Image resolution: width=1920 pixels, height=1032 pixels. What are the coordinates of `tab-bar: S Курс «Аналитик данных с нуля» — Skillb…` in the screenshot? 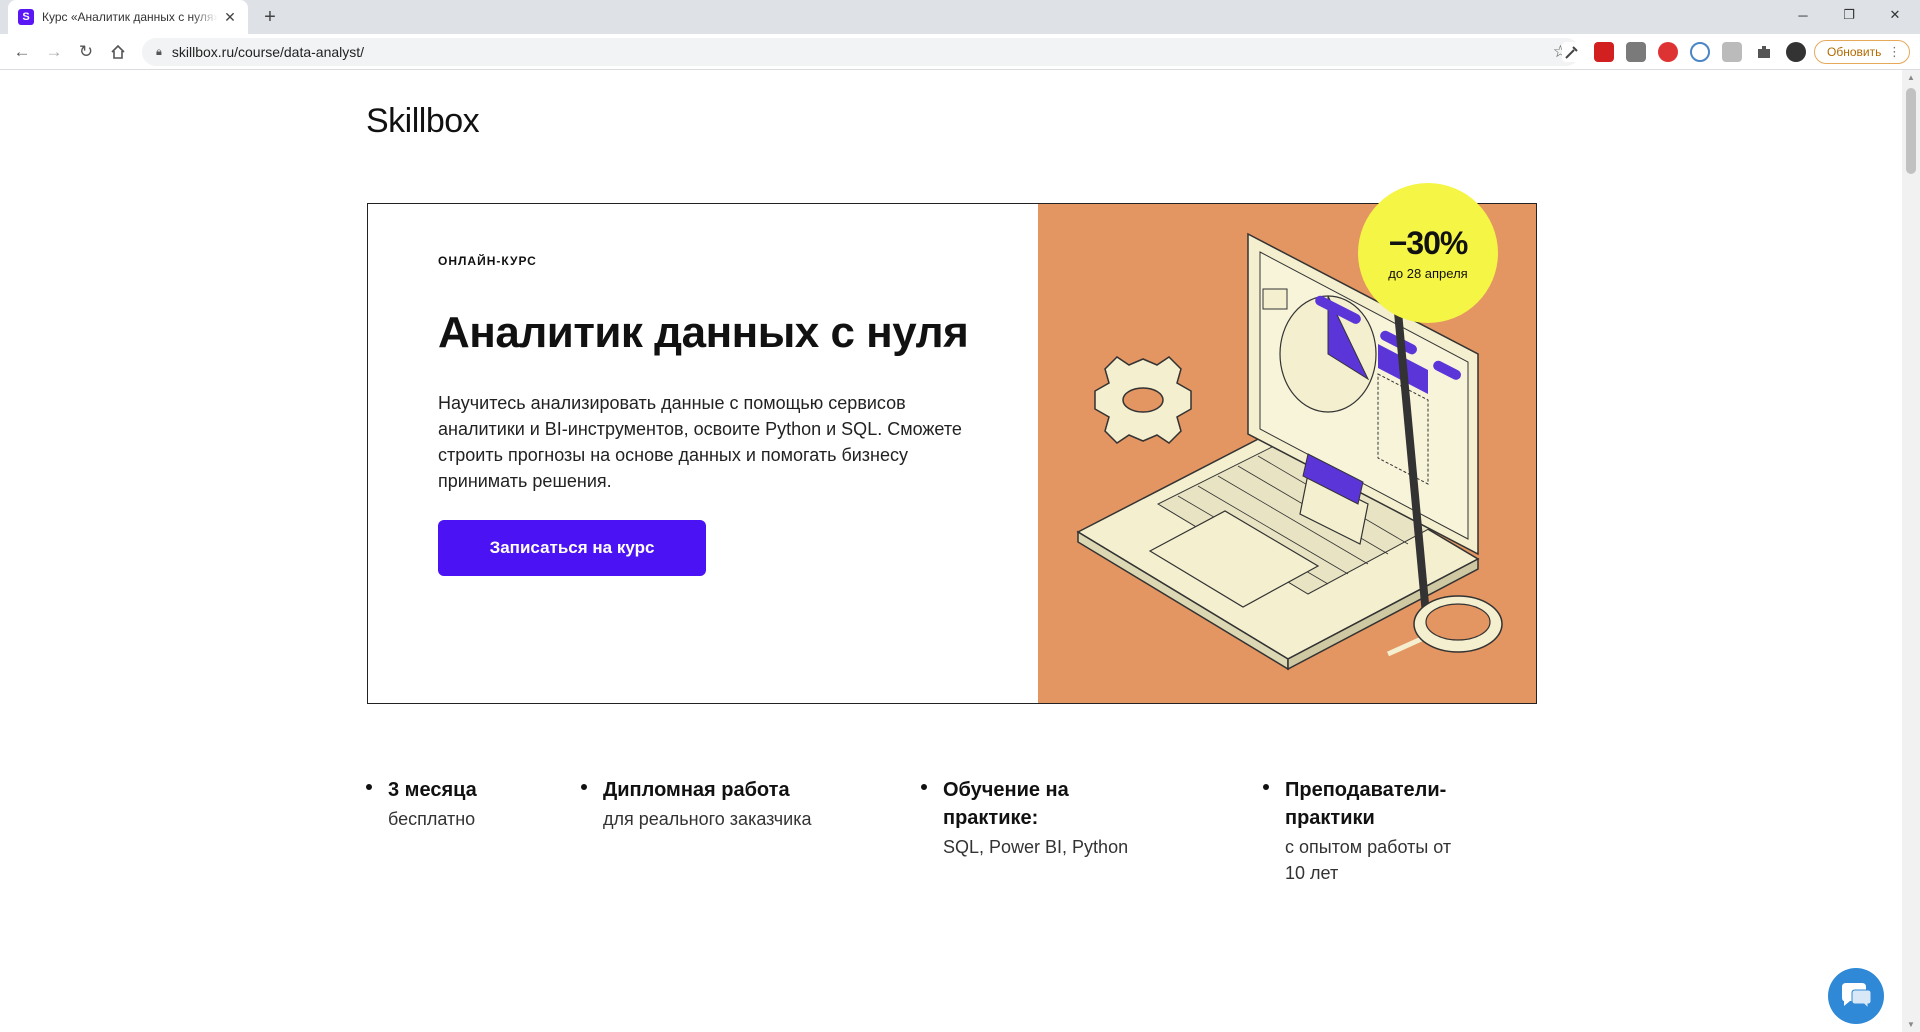 It's located at (960, 17).